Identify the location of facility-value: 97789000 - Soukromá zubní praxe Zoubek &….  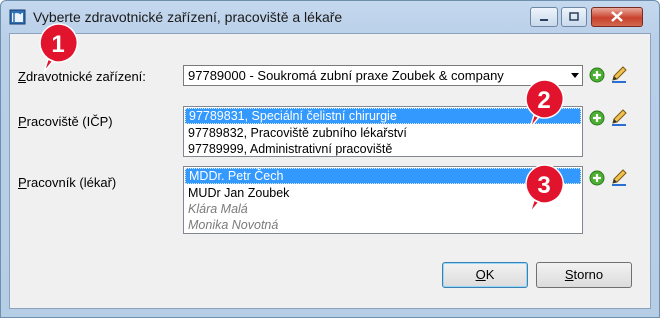
(346, 75).